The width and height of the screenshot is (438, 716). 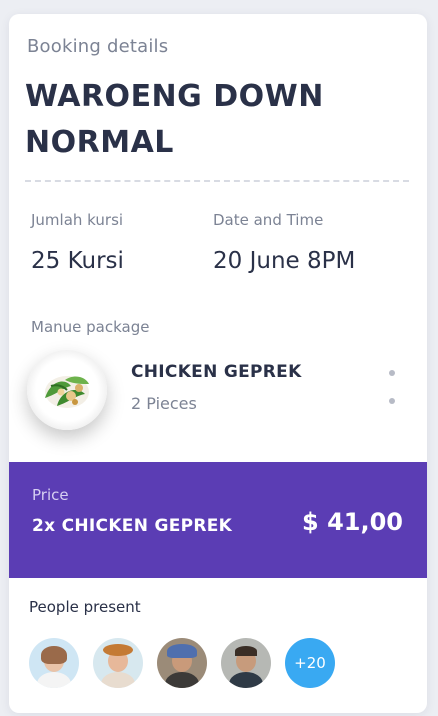 I want to click on restaurant-title: WAROENG DOWN NORMAL, so click(x=174, y=119).